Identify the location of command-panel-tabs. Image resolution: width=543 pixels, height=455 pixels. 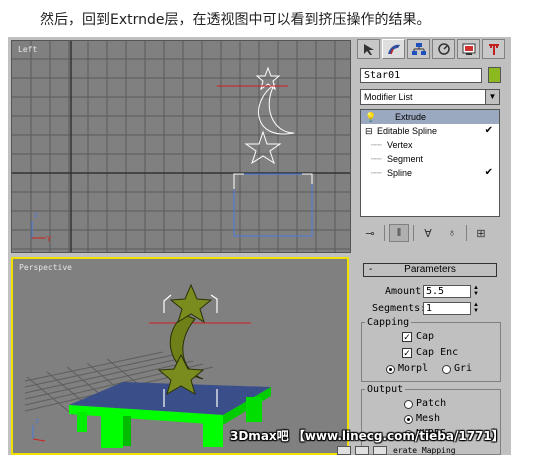
(432, 50).